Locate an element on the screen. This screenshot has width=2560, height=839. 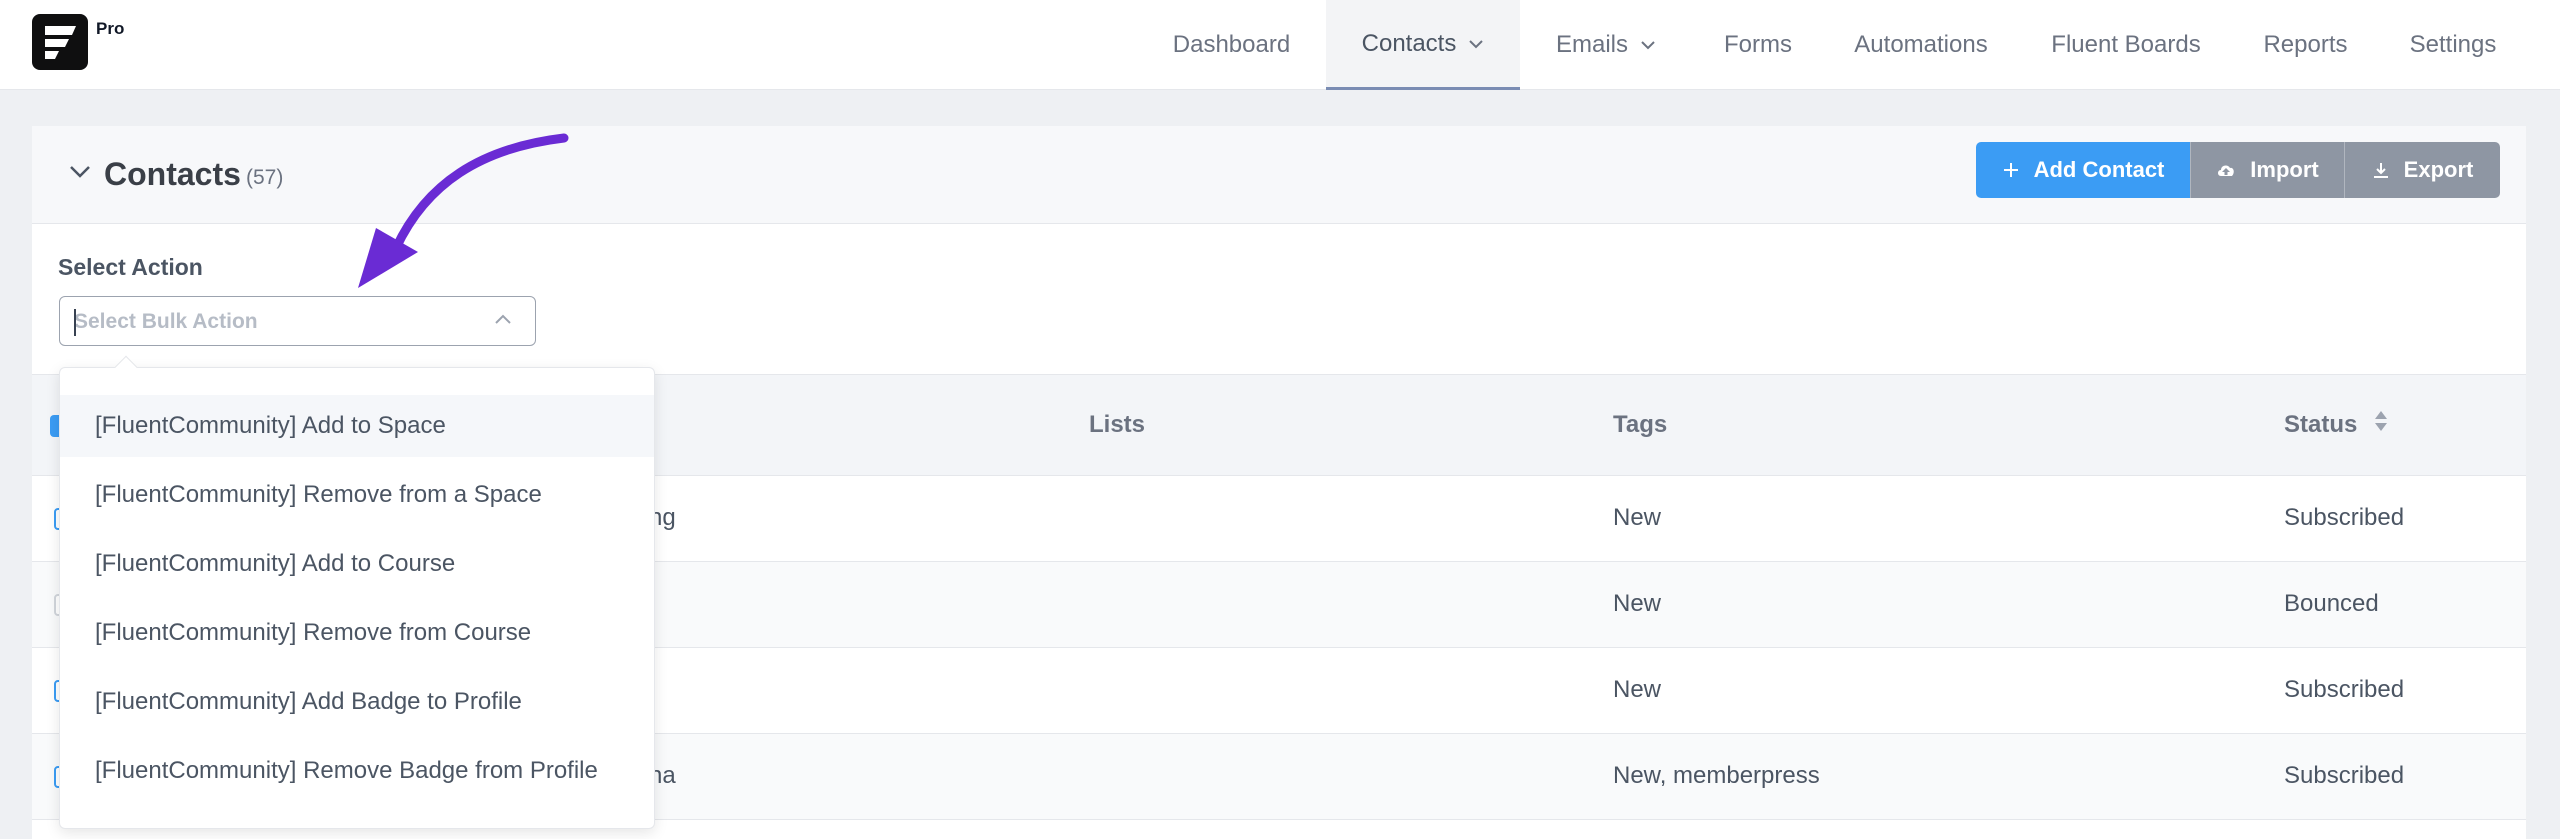
tags-cell: New, memberpress is located at coordinates (1716, 775).